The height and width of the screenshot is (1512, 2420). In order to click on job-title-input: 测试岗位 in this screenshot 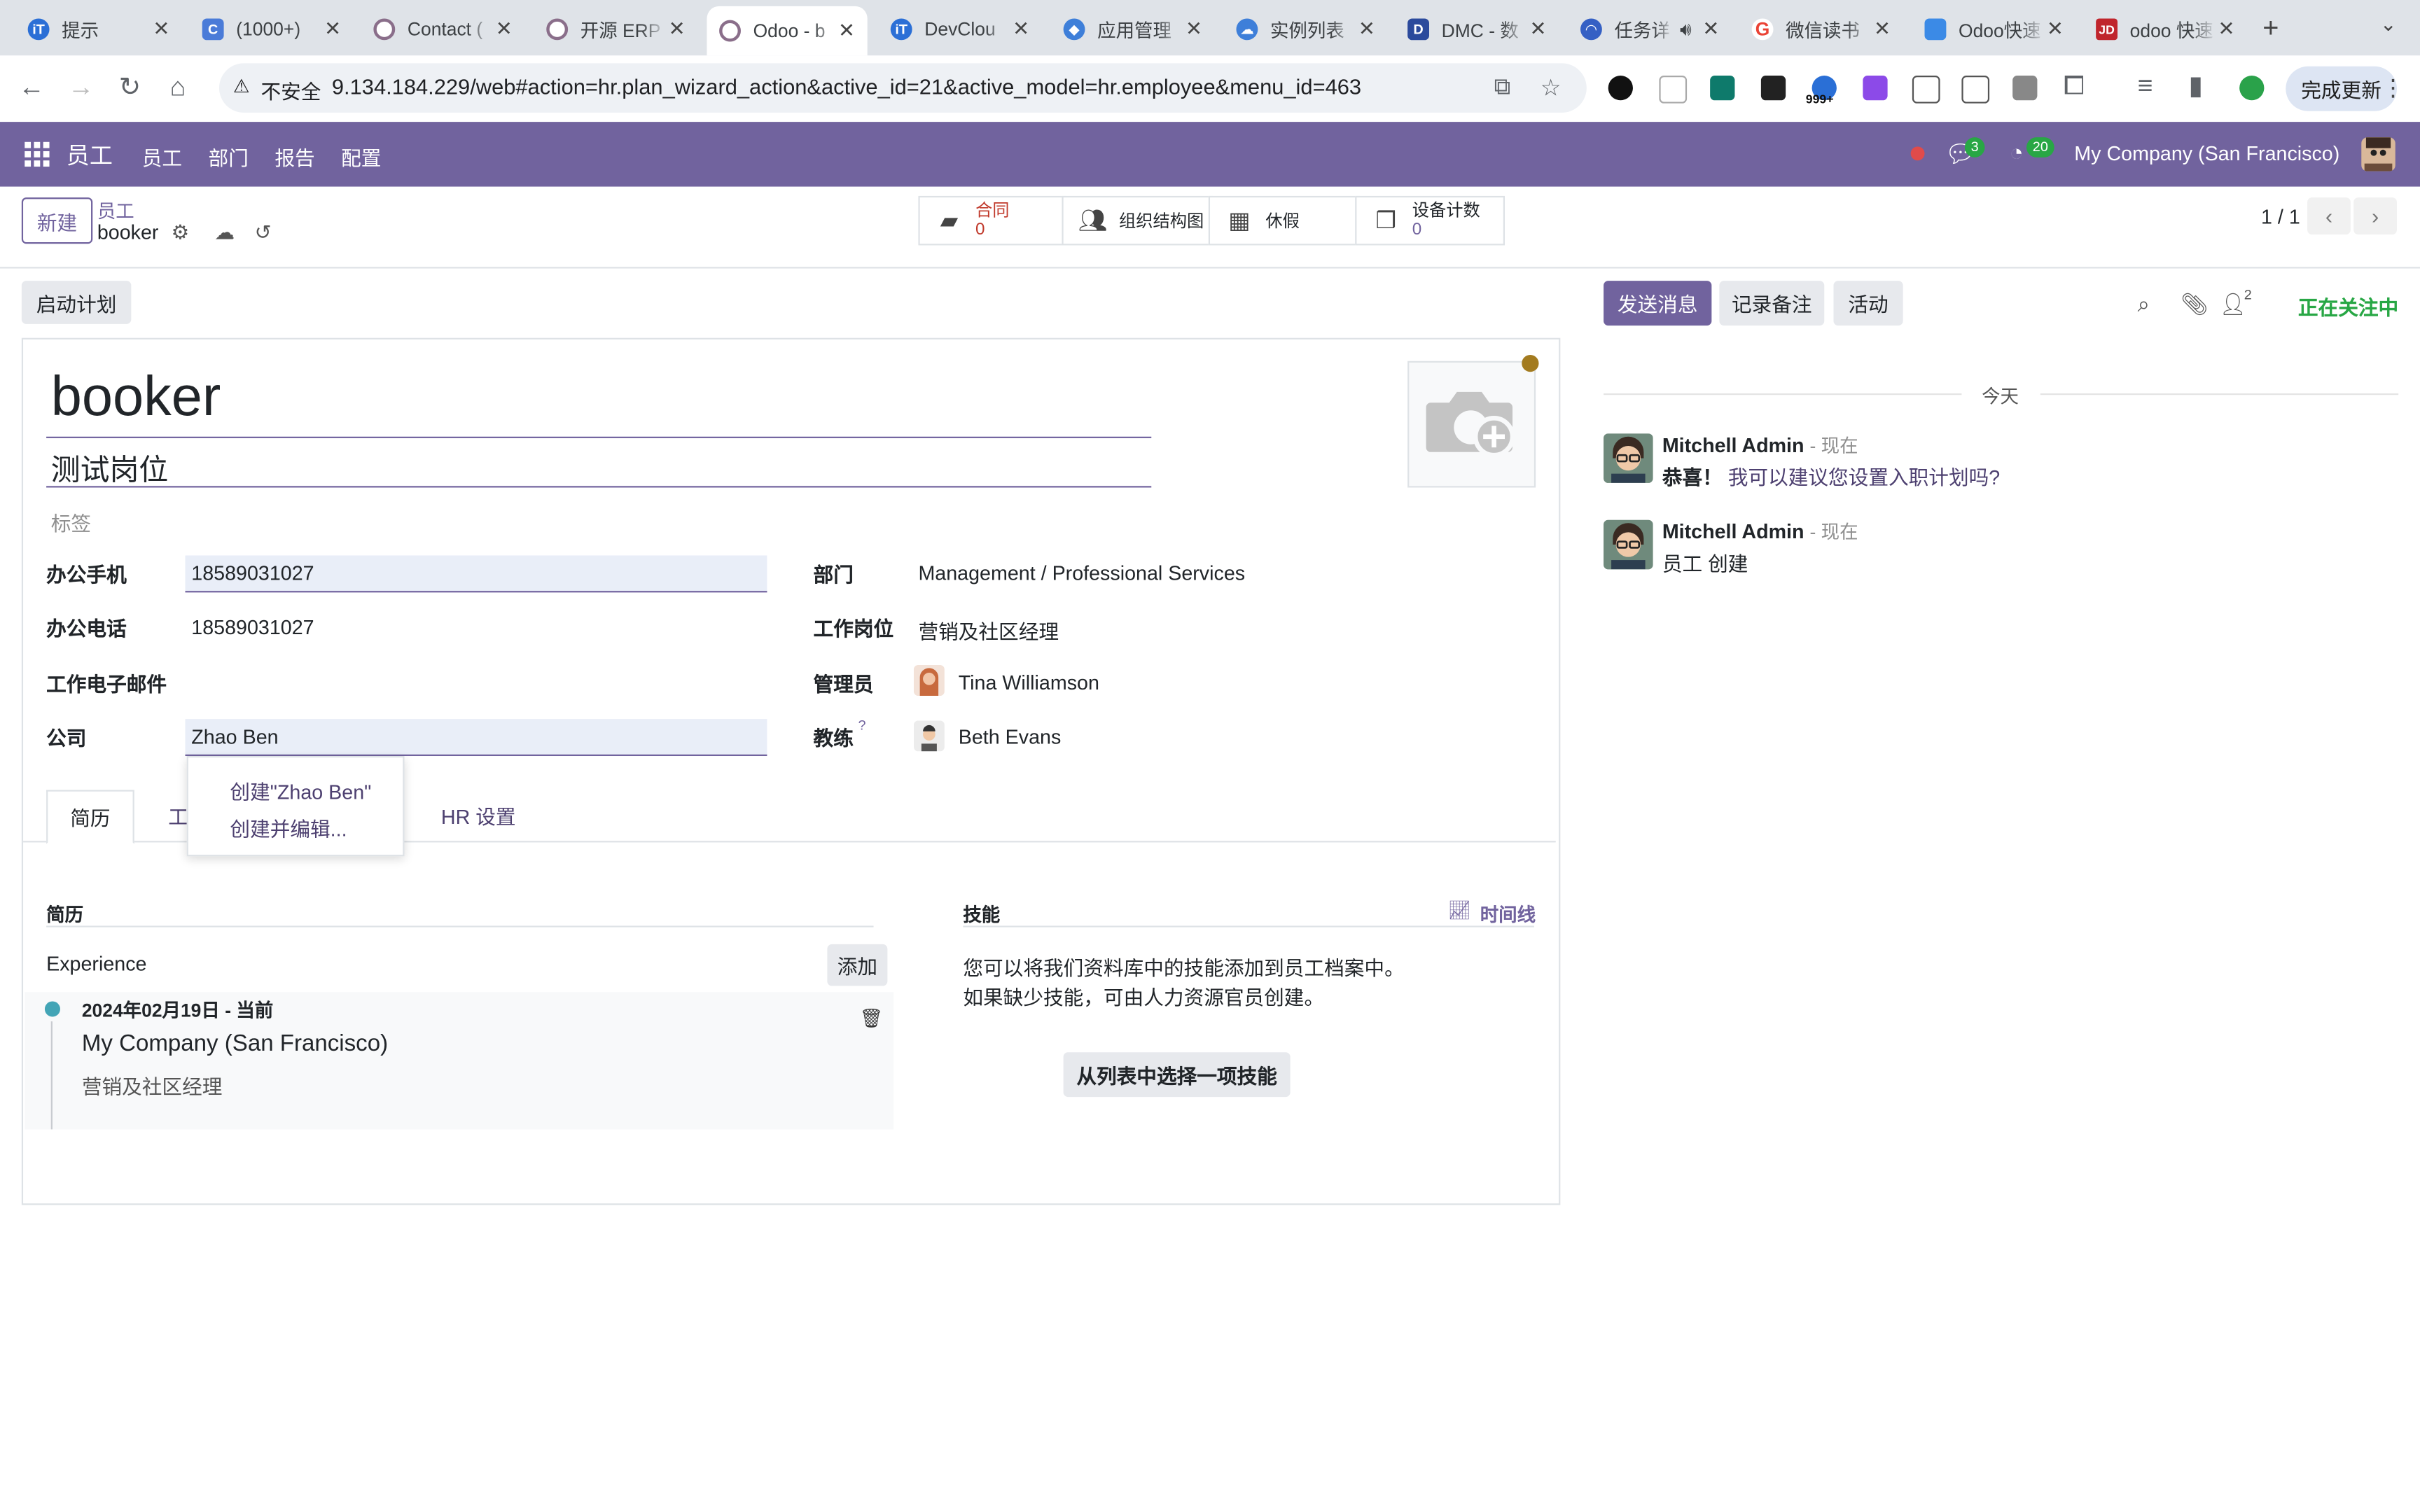, I will do `click(110, 468)`.